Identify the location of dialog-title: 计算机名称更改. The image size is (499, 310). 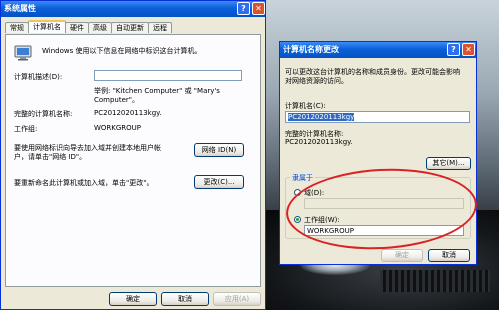
(311, 49).